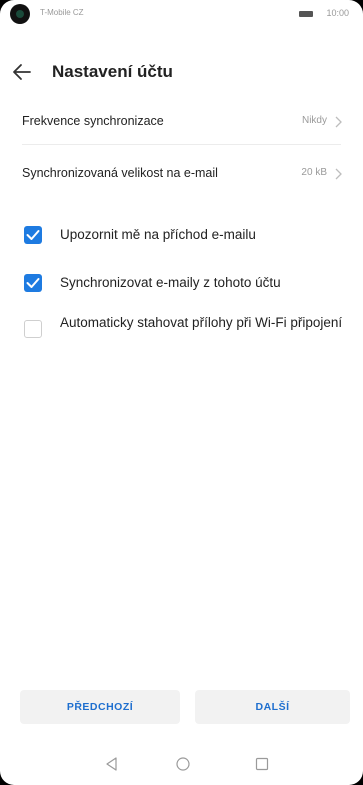  Describe the element at coordinates (337, 13) in the screenshot. I see `status-clock: 10:00` at that location.